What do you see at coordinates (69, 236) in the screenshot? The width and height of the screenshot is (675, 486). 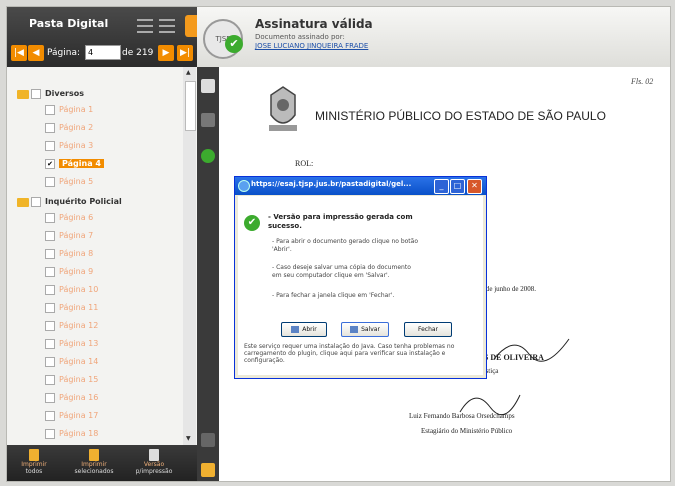 I see `tree-page-item: Página 7` at bounding box center [69, 236].